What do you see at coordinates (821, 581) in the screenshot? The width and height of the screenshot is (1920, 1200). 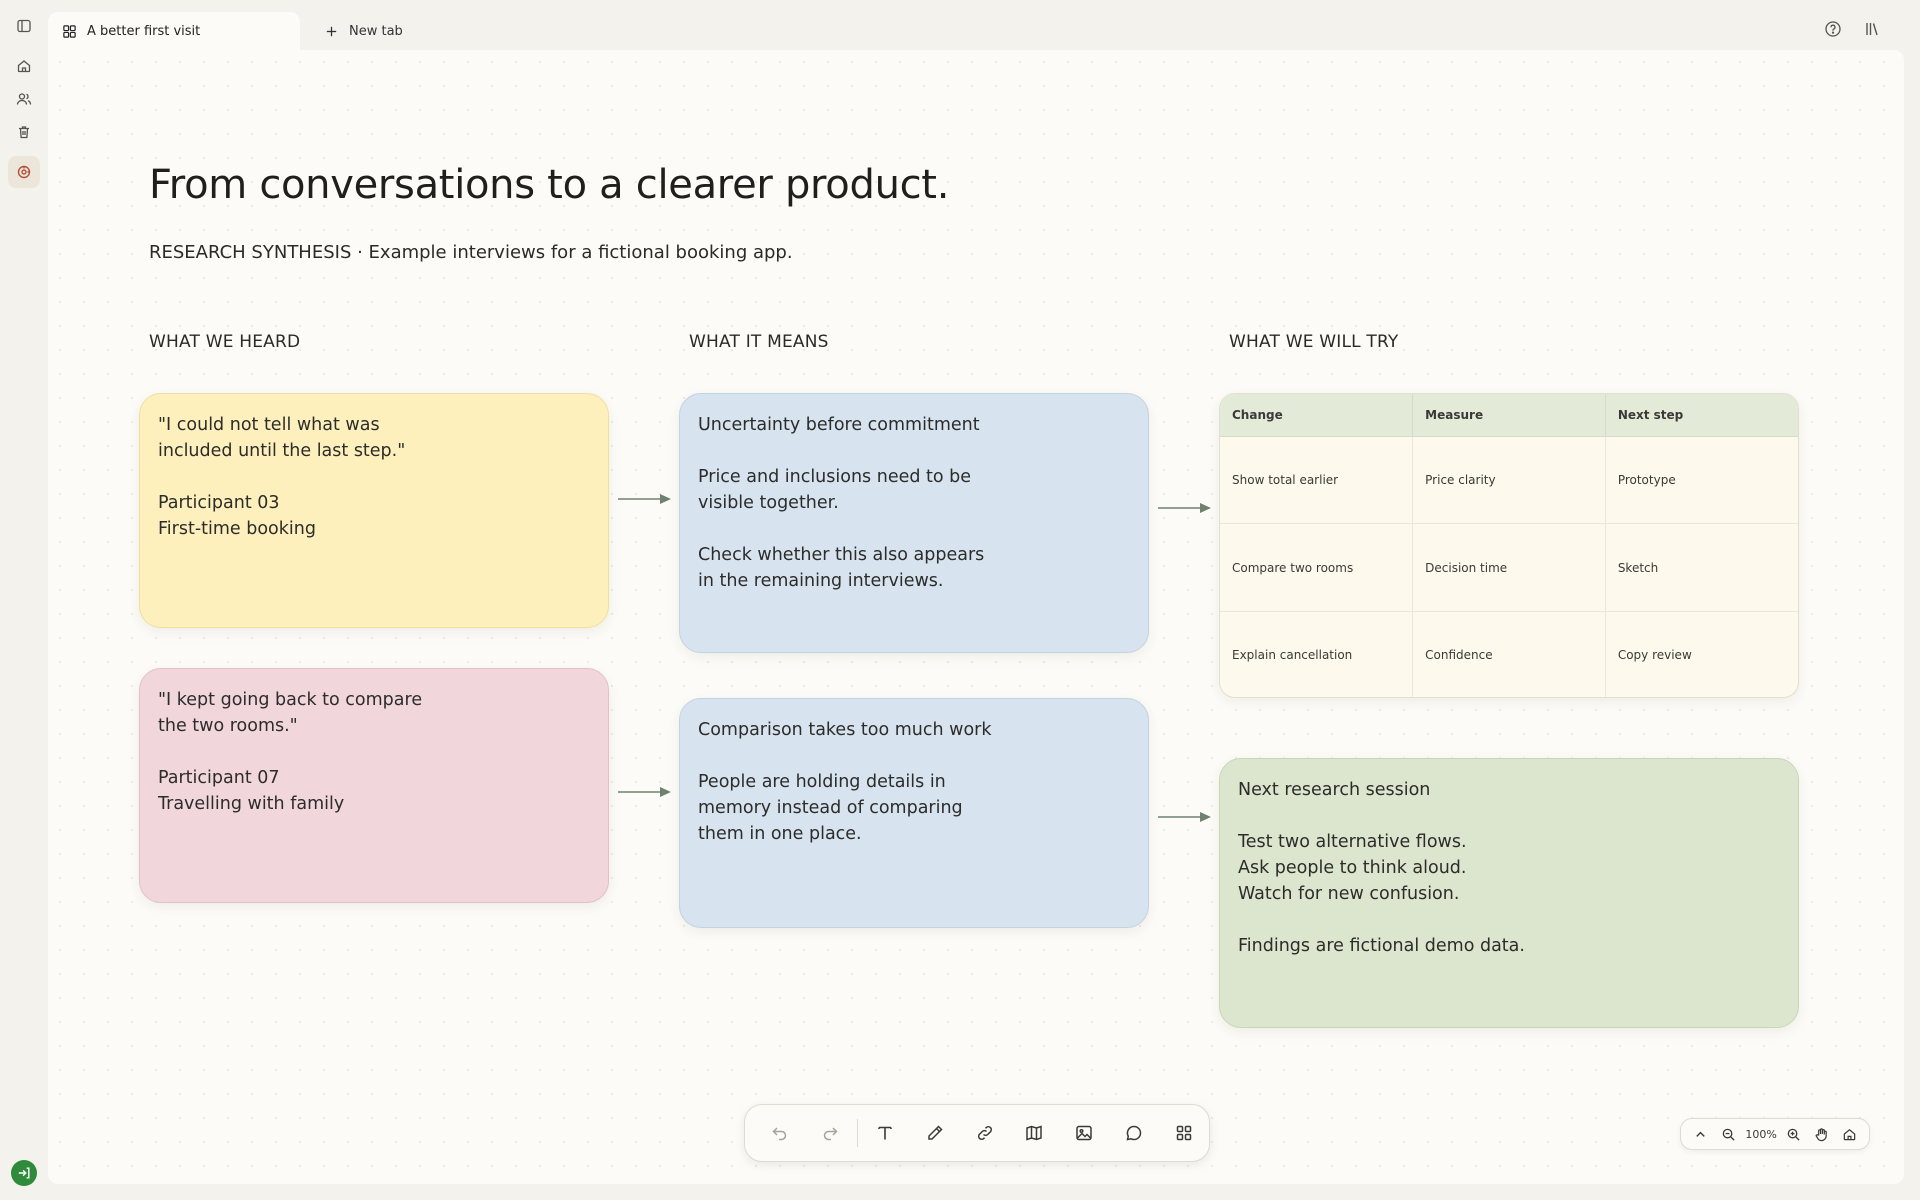 I see `note-body: in the remaining interviews.` at bounding box center [821, 581].